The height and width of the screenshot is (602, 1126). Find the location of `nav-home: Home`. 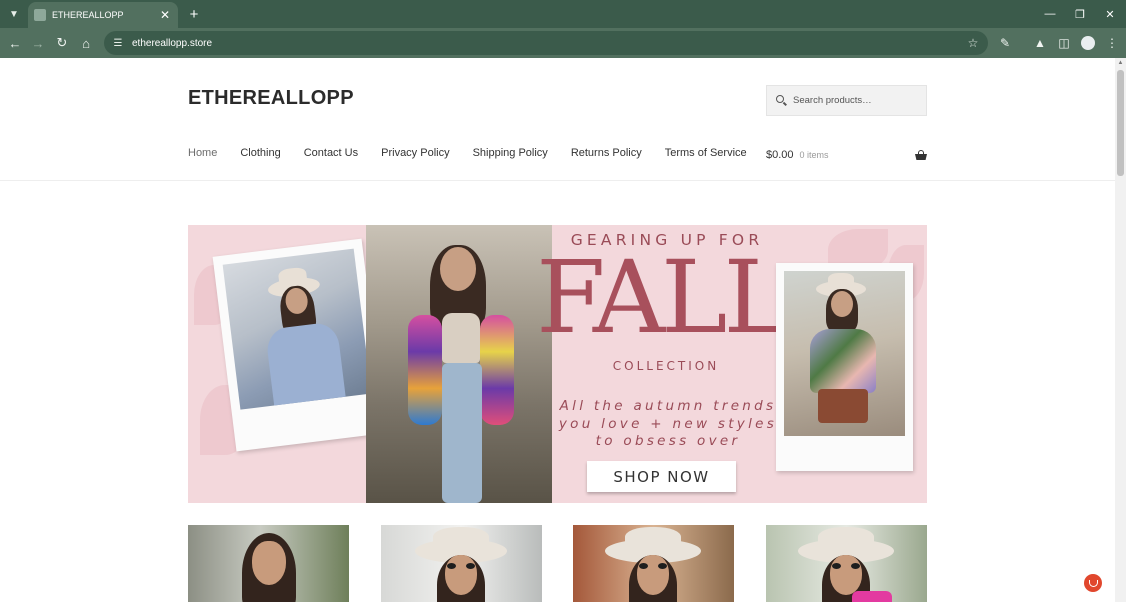

nav-home: Home is located at coordinates (202, 155).